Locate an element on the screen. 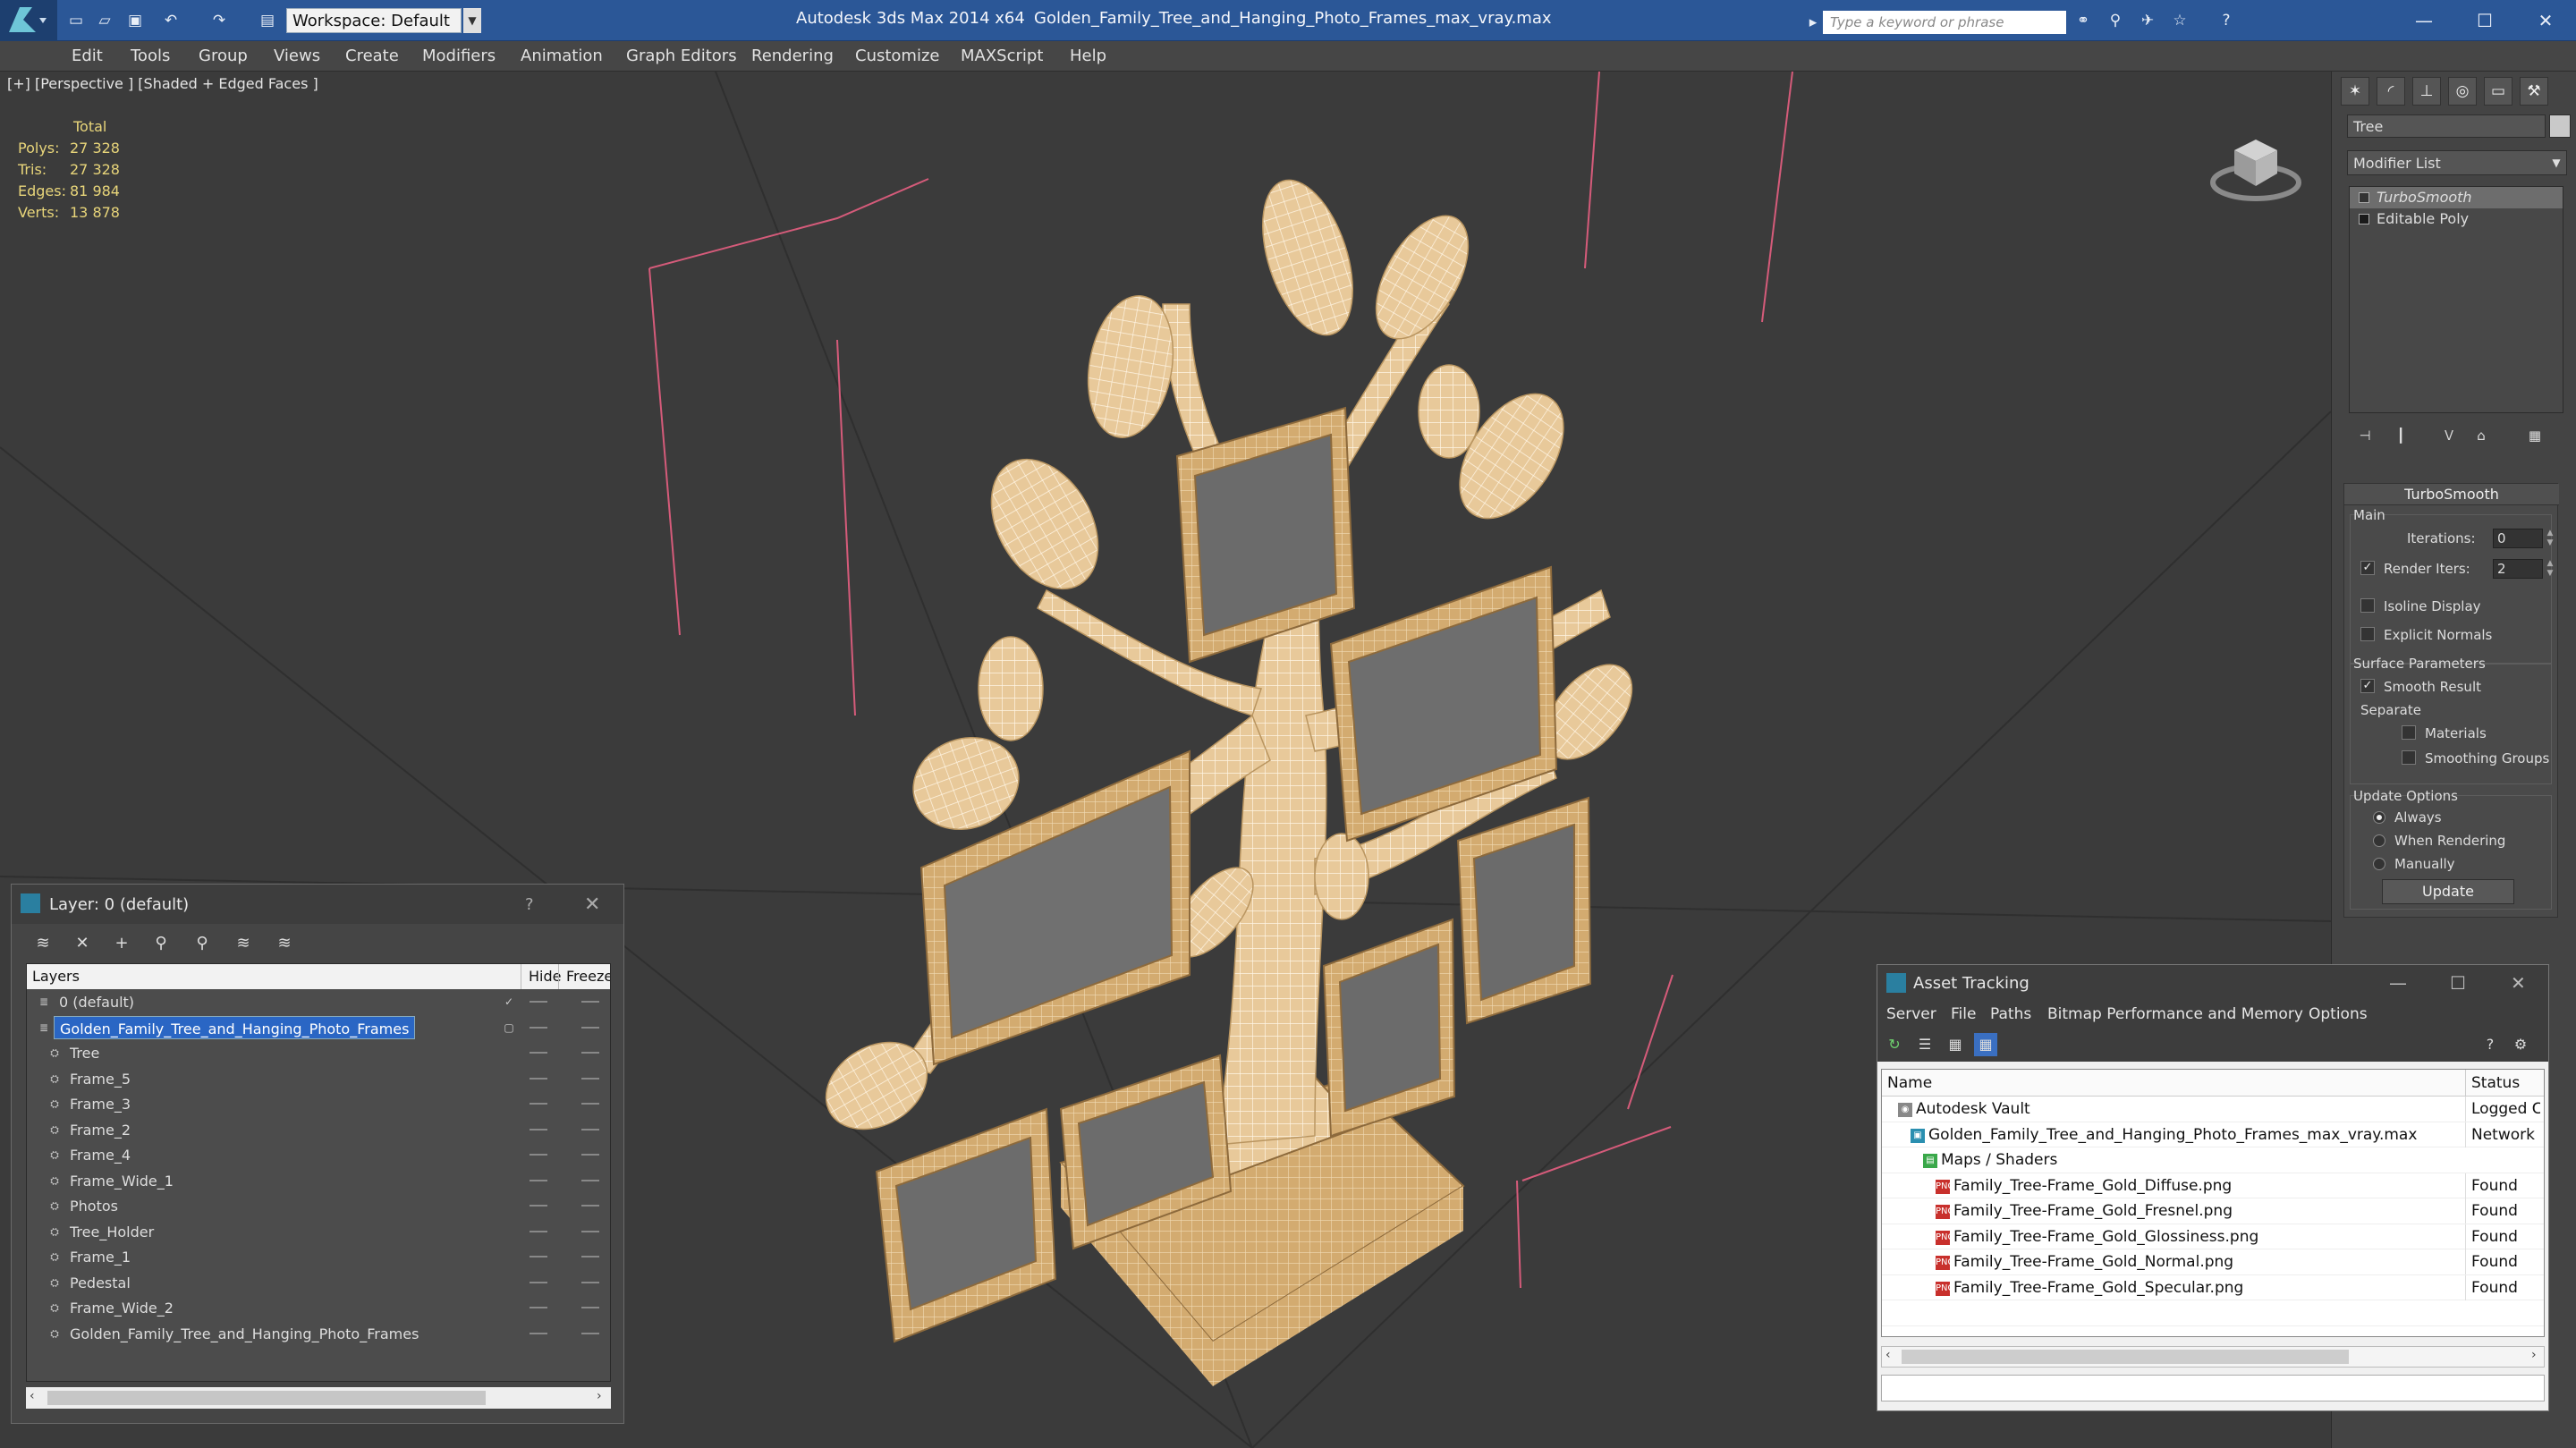 The image size is (2576, 1448). update-button: Update is located at coordinates (2448, 891).